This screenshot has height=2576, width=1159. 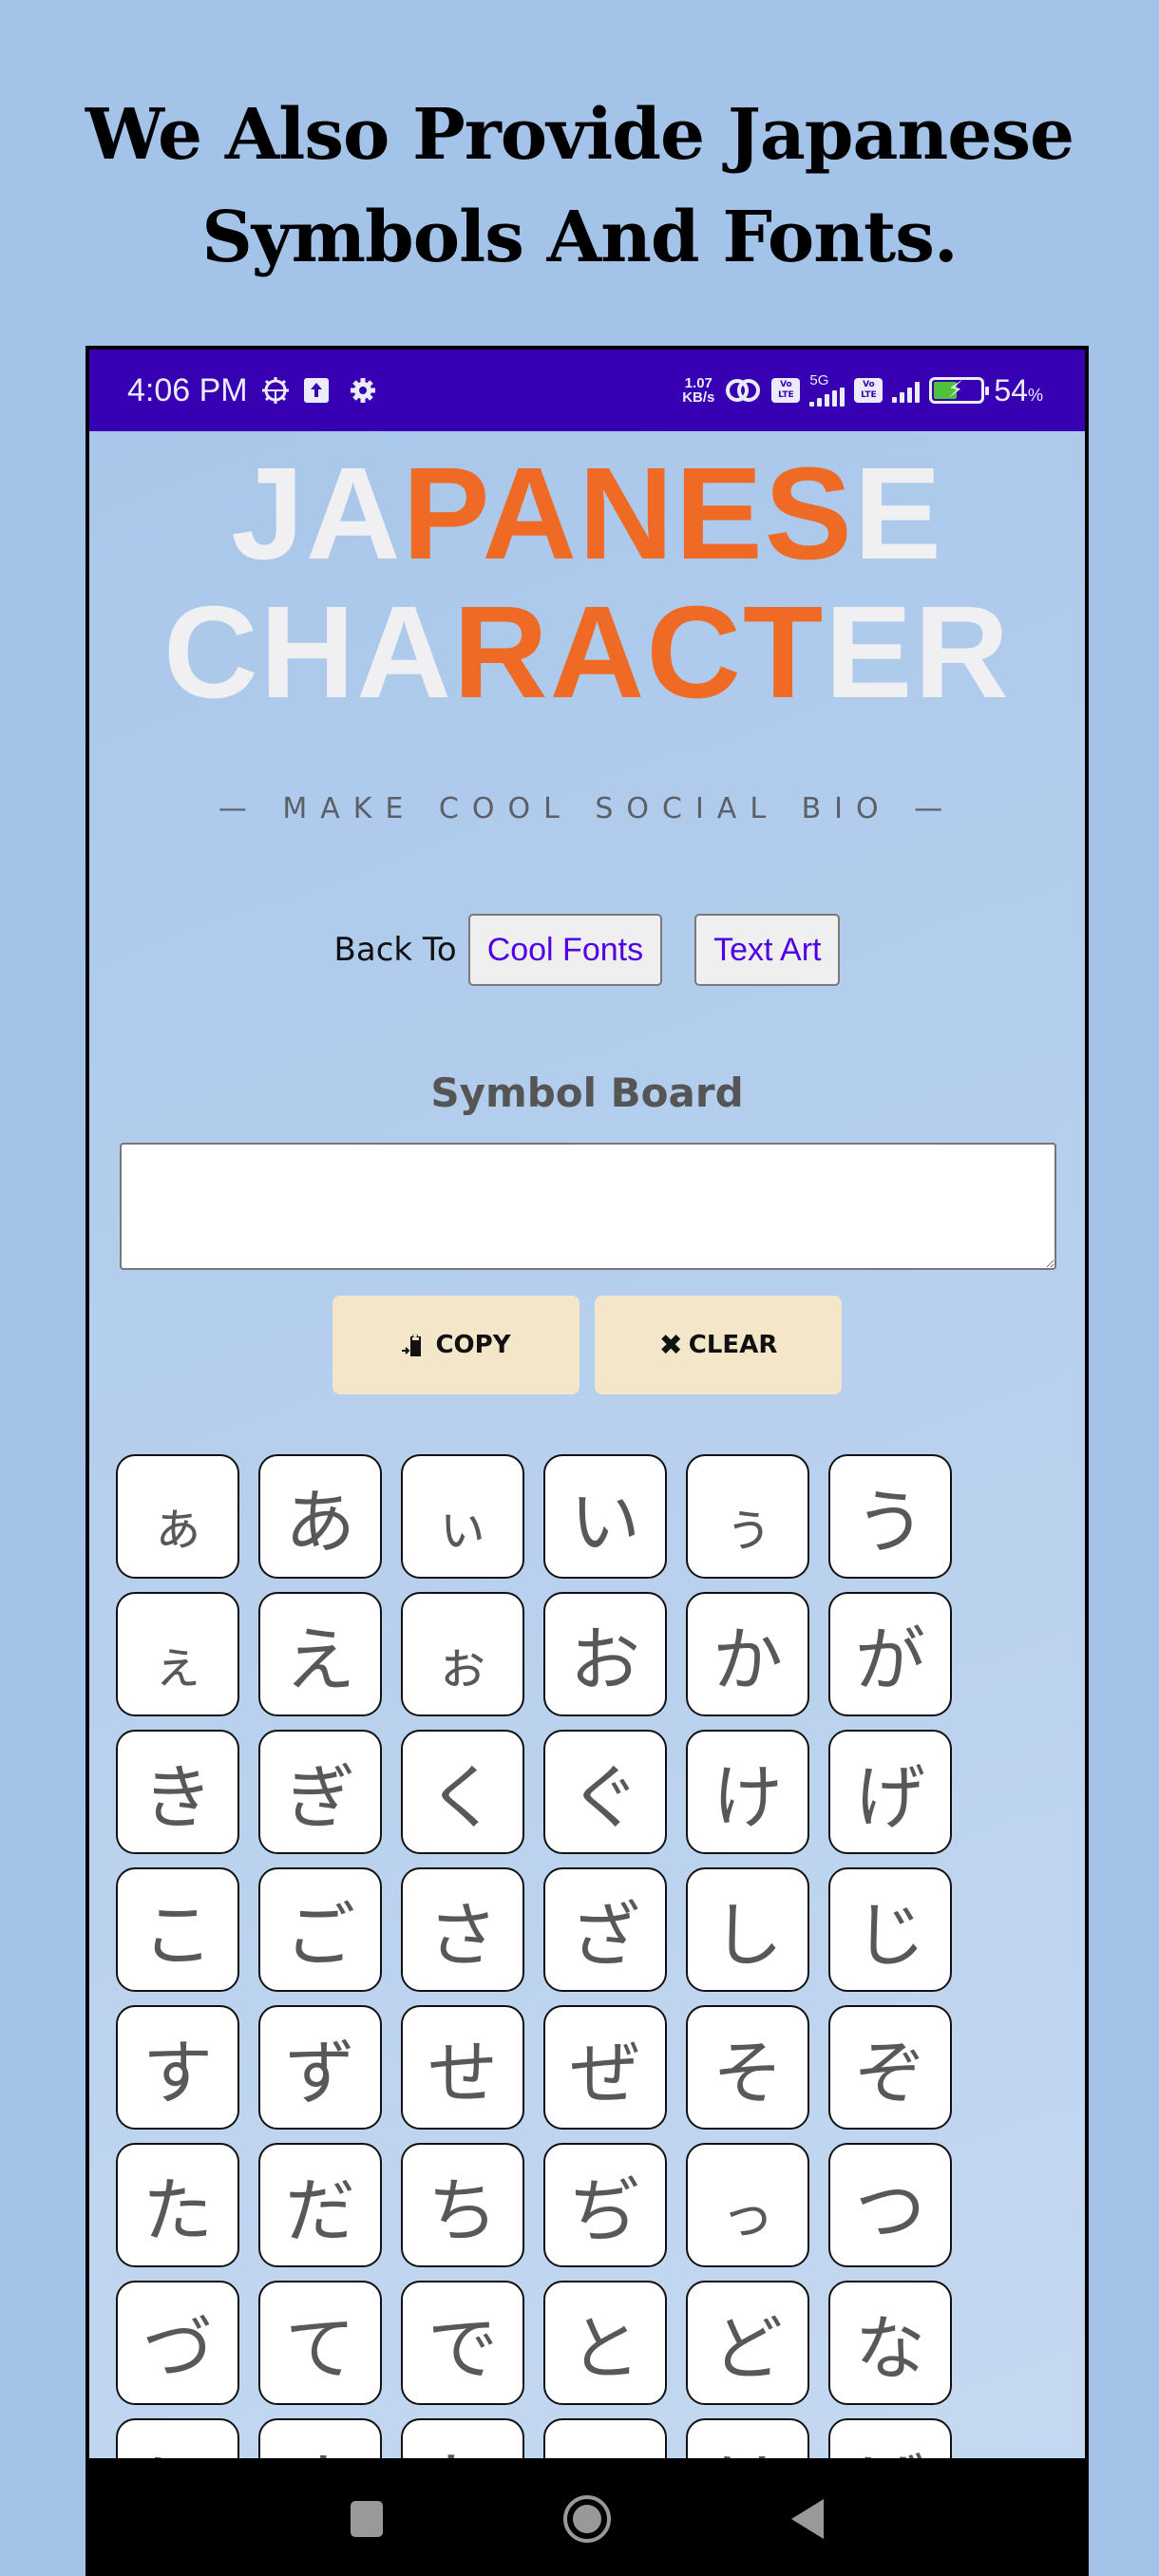 I want to click on character-tile: ぃ, so click(x=462, y=1516).